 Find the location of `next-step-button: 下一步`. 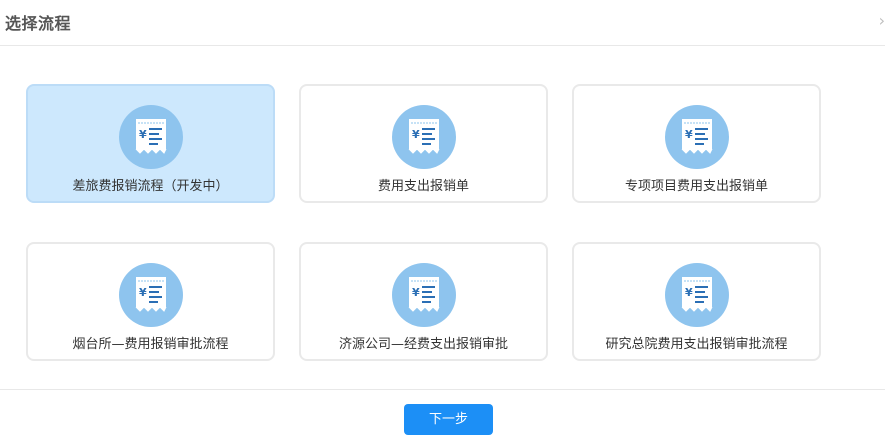

next-step-button: 下一步 is located at coordinates (448, 419).